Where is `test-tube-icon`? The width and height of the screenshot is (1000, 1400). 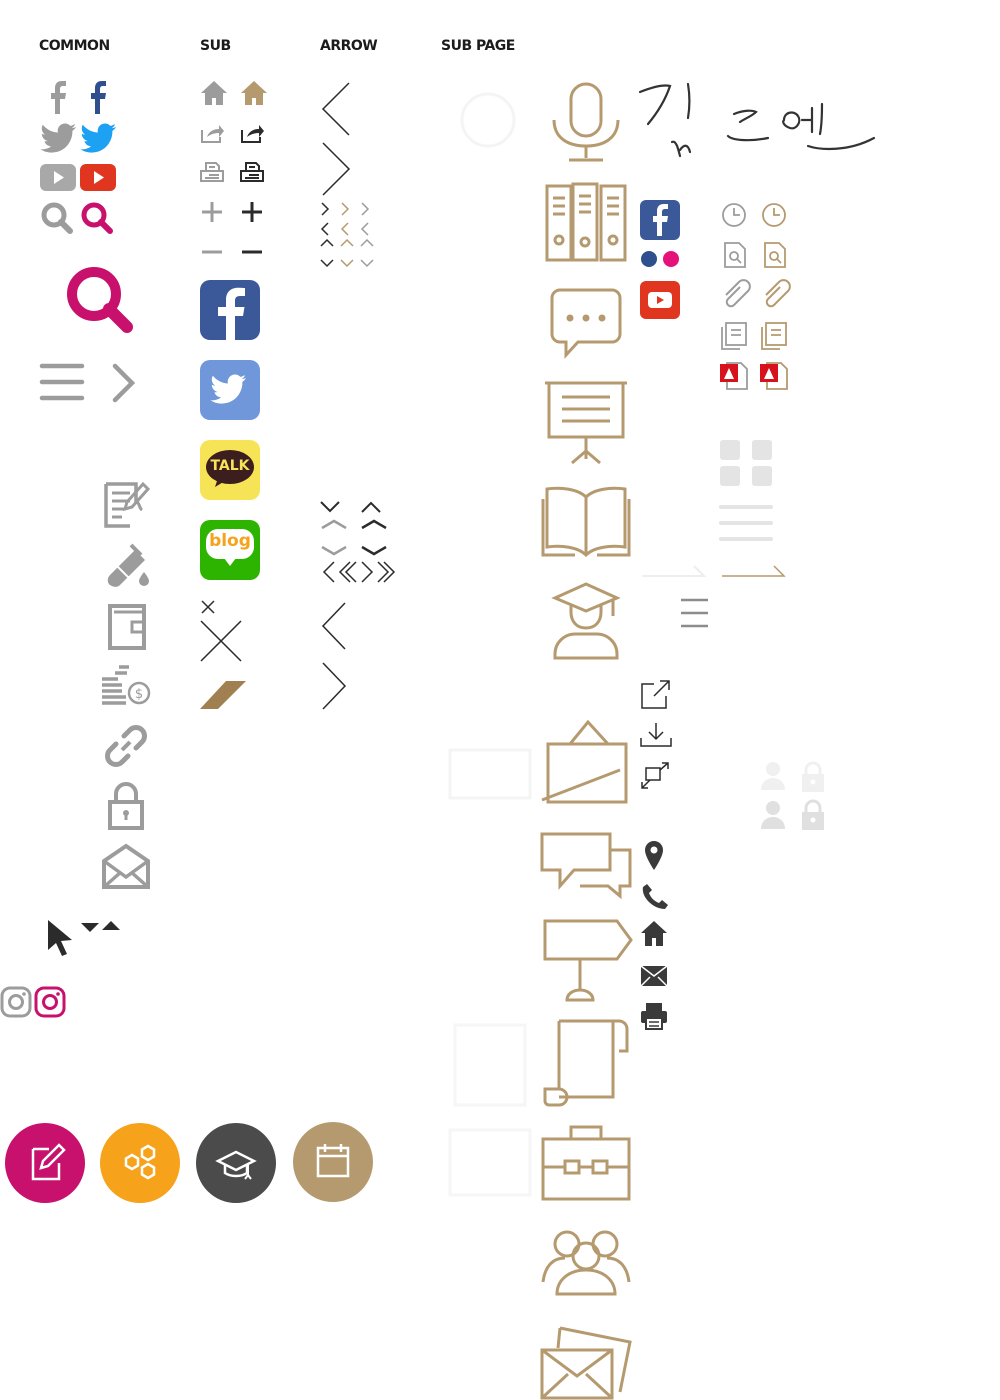 test-tube-icon is located at coordinates (128, 565).